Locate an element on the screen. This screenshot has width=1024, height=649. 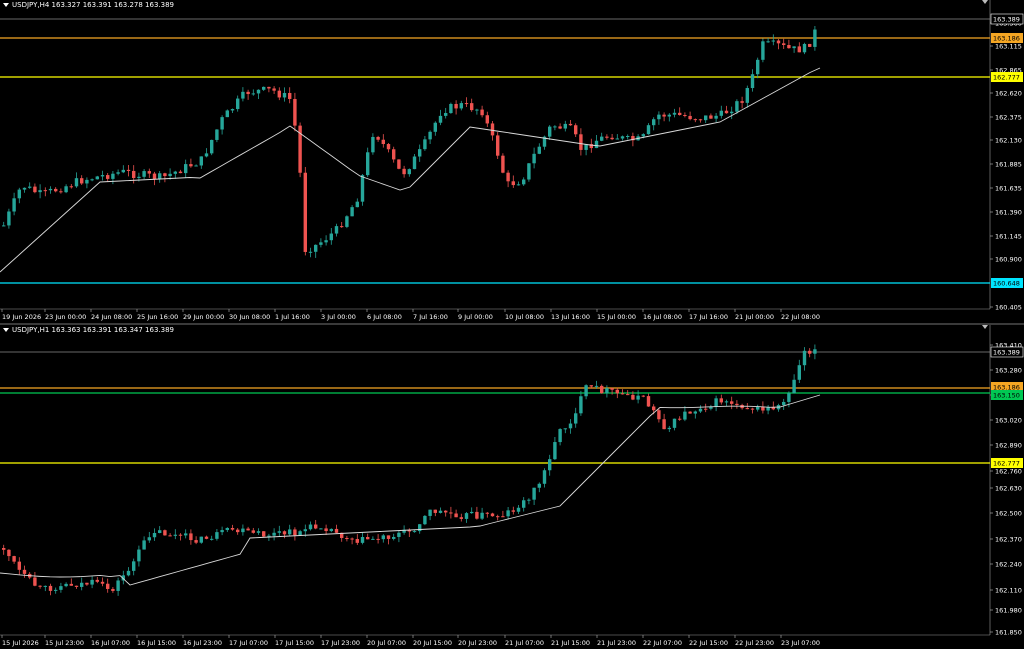
price-tick-label: 163.280 is located at coordinates (1008, 371).